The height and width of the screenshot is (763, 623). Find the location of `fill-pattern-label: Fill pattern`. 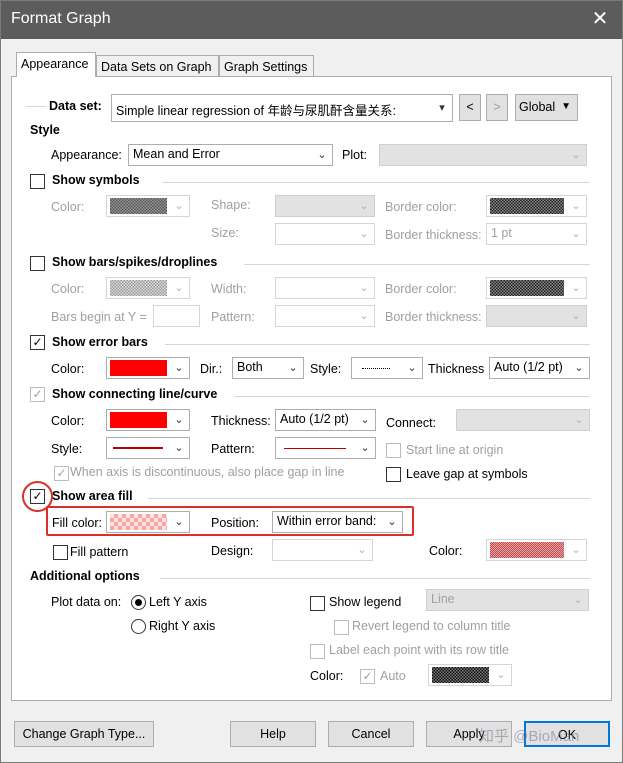

fill-pattern-label: Fill pattern is located at coordinates (99, 552).